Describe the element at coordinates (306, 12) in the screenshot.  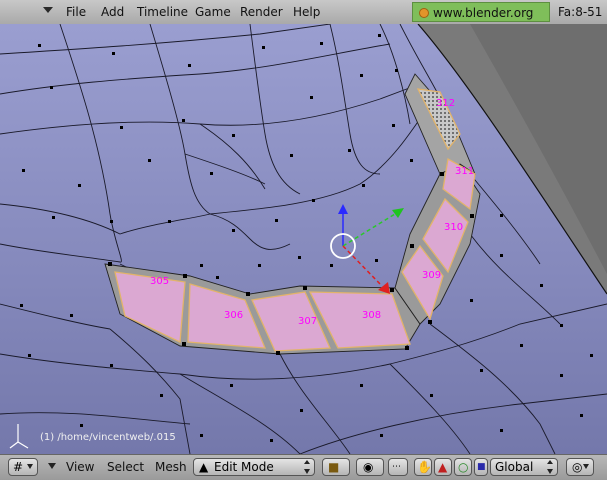
I see `menu-help: Help` at that location.